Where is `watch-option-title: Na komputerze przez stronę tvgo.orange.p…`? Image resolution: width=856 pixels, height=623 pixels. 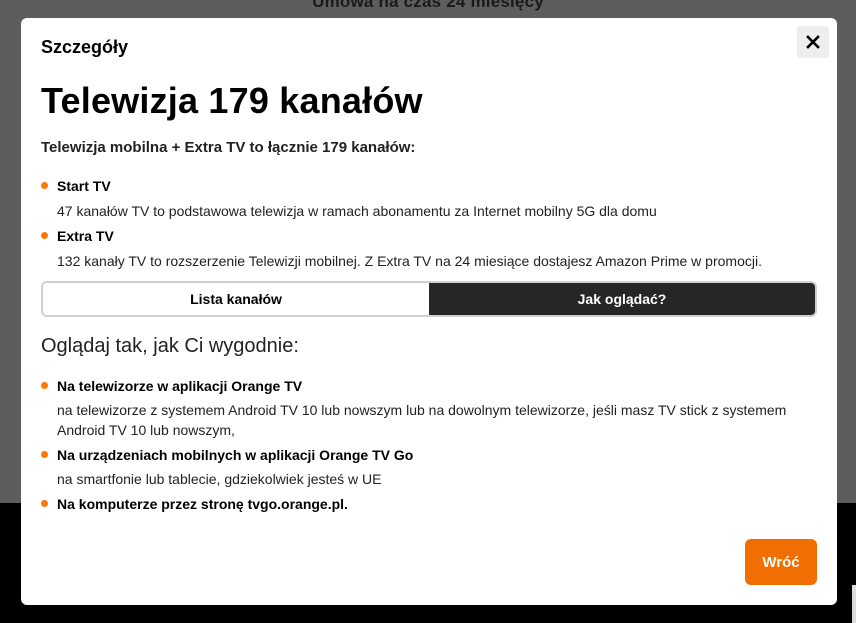 watch-option-title: Na komputerze przez stronę tvgo.orange.p… is located at coordinates (202, 504).